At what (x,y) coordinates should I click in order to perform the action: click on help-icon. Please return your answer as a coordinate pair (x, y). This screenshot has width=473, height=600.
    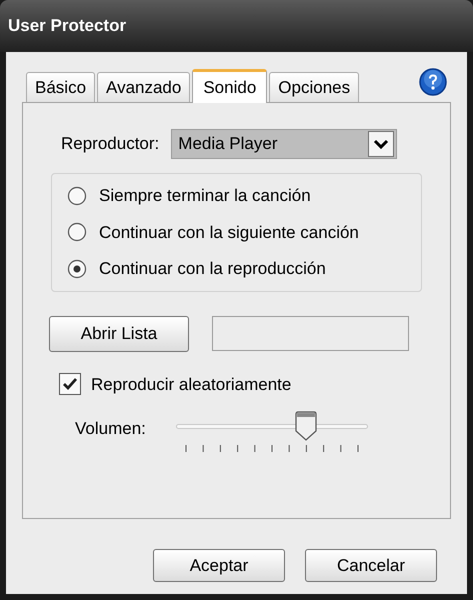
    Looking at the image, I should click on (433, 82).